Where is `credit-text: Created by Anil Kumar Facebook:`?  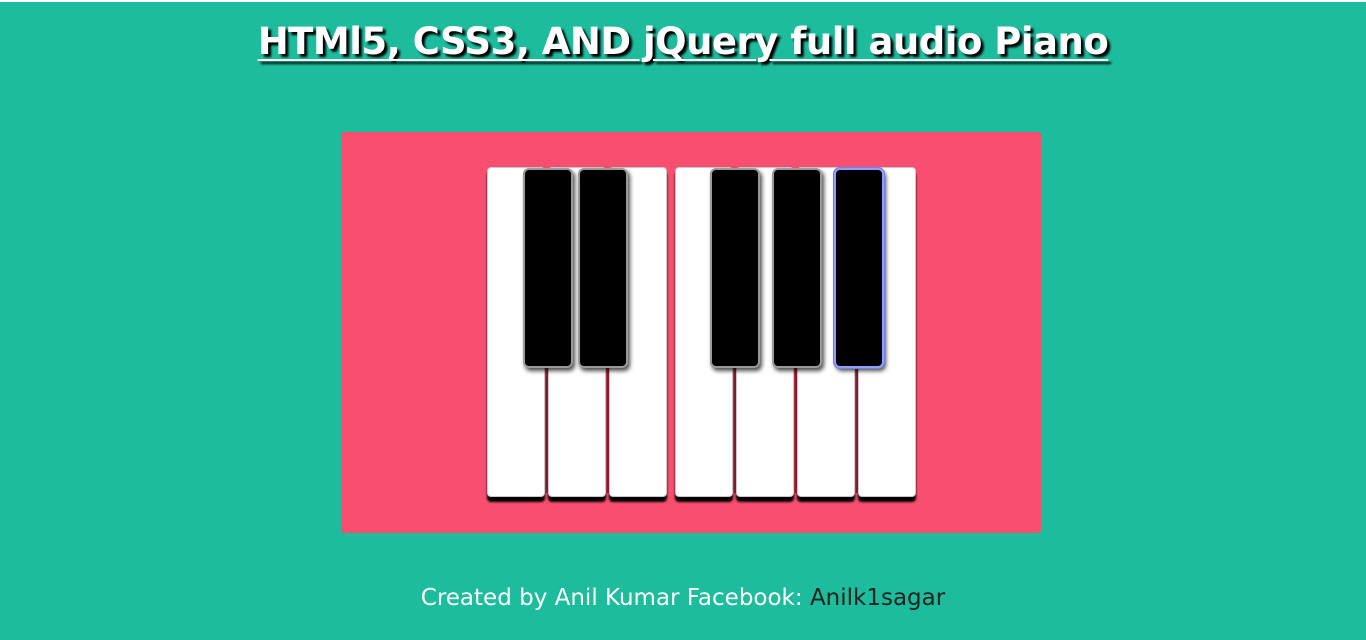 credit-text: Created by Anil Kumar Facebook: is located at coordinates (615, 598).